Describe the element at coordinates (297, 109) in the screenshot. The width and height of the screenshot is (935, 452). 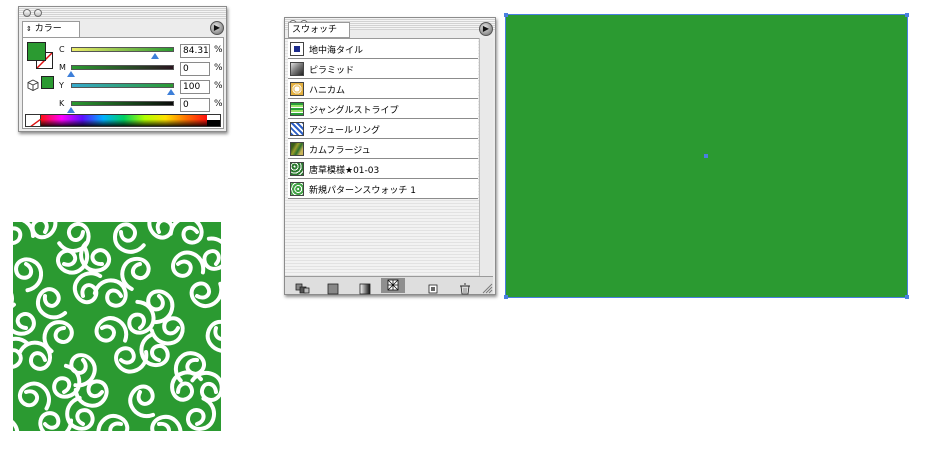
I see `stripe-swatch-icon` at that location.